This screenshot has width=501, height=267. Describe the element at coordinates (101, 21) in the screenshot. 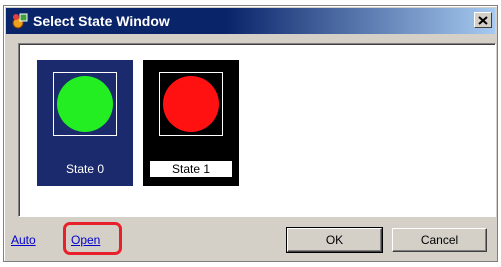

I see `window-title: Select State Window` at that location.